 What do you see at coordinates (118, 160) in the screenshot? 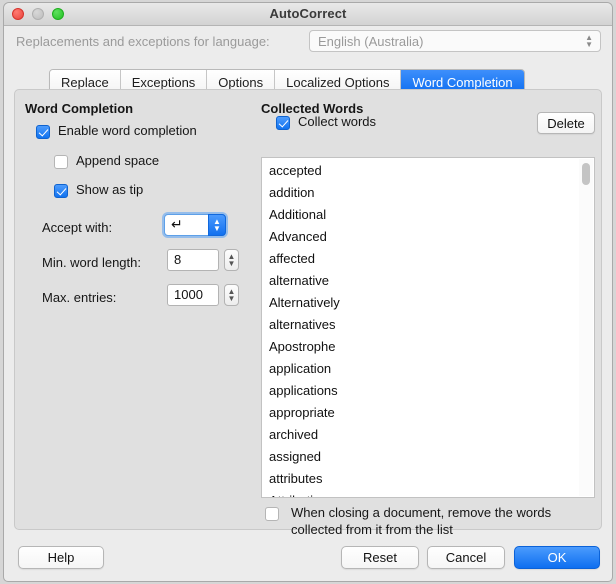
I see `append-space-label: Append space` at bounding box center [118, 160].